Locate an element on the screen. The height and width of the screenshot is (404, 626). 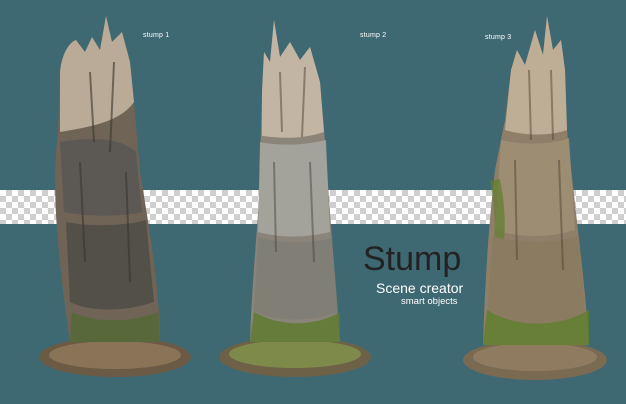
stump-1-label: stump 1 is located at coordinates (156, 35).